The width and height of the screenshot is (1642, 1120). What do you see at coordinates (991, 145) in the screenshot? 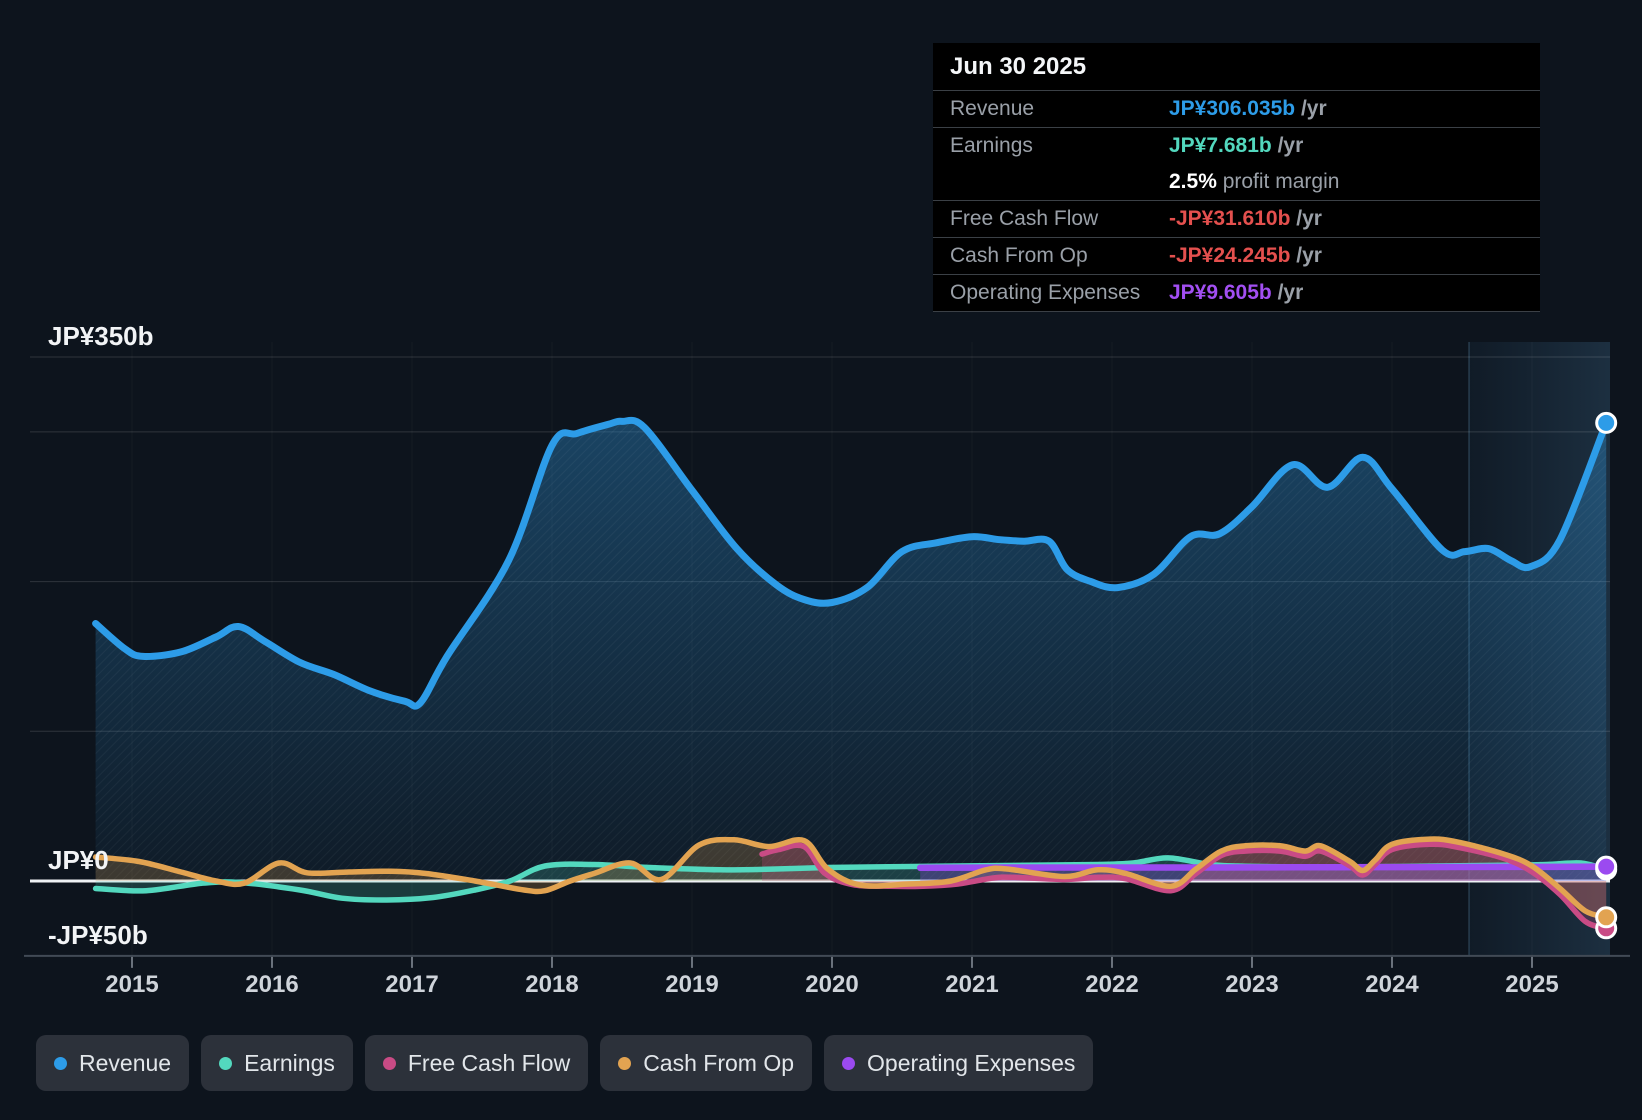
I see `tooltip-label: Earnings` at bounding box center [991, 145].